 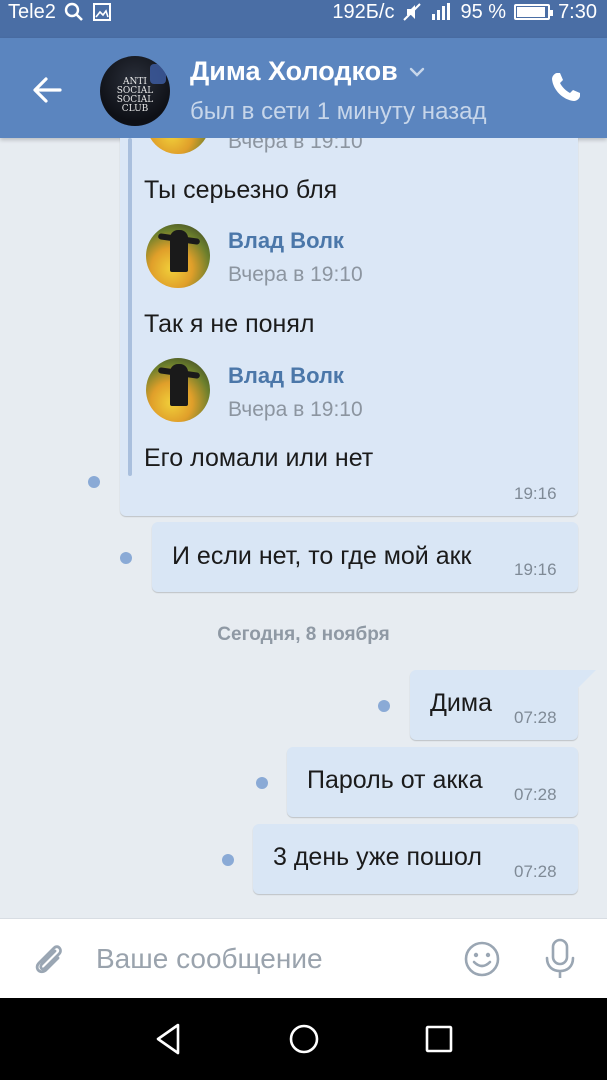 I want to click on bubble-tail, so click(x=584, y=681).